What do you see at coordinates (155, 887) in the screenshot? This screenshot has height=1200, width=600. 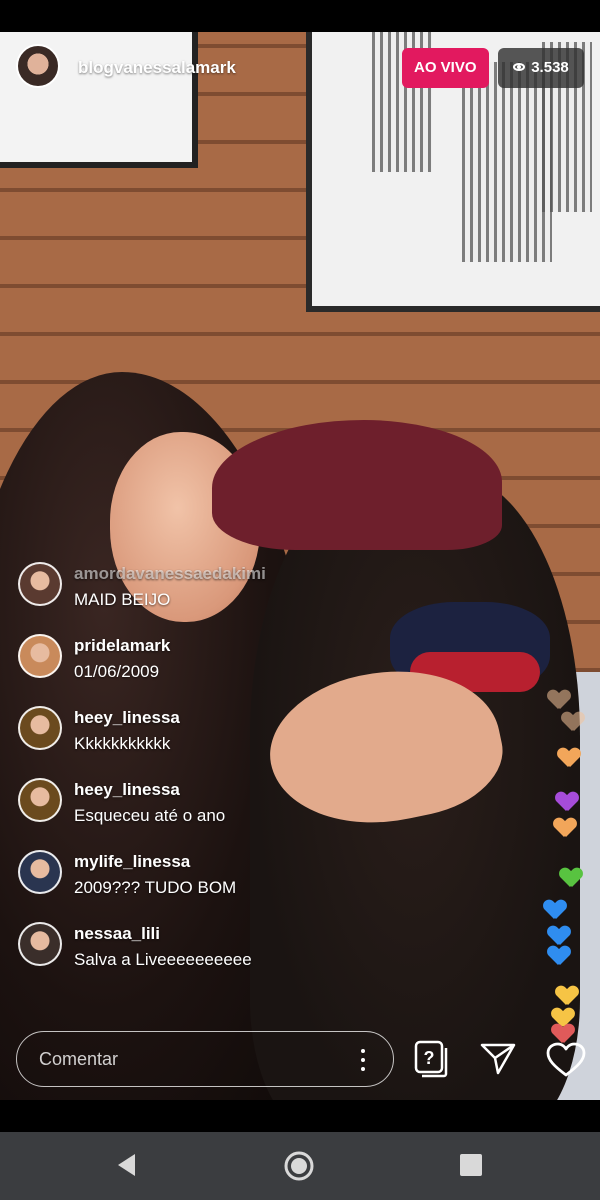 I see `comment-text: 2009??? TUDO BOM` at bounding box center [155, 887].